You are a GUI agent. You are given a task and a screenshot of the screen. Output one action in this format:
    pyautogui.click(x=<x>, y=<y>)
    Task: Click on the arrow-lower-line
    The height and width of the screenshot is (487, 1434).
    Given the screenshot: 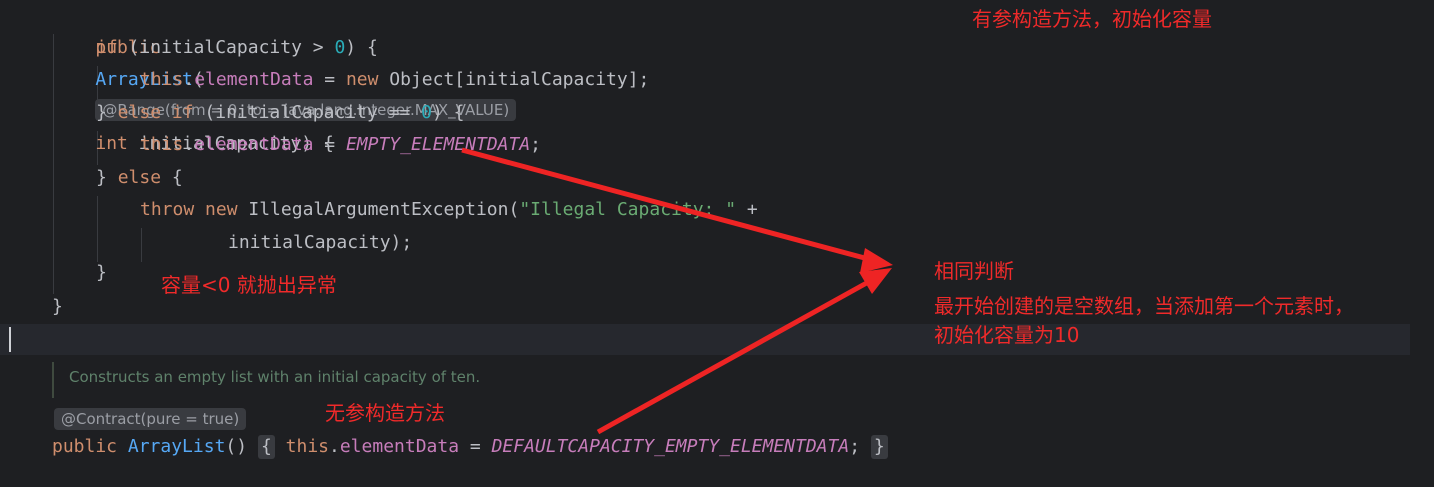 What is the action you would take?
    pyautogui.click(x=735, y=356)
    